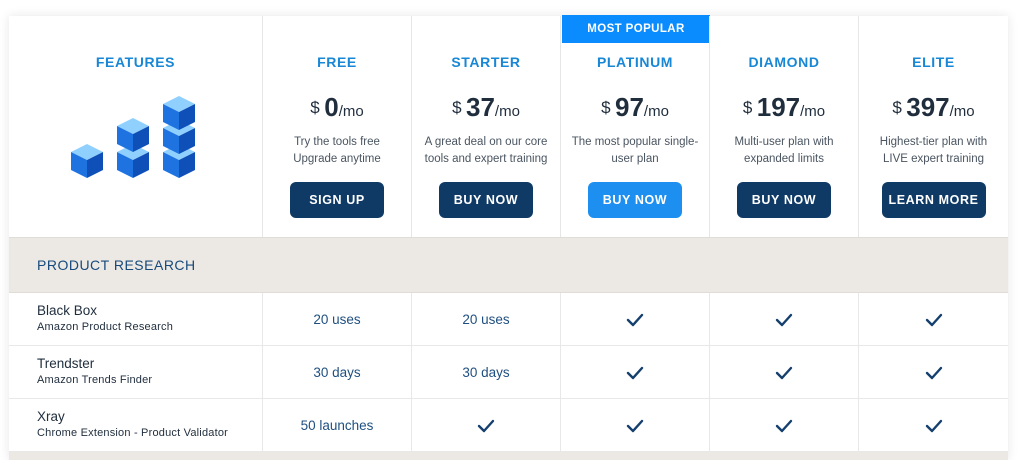 This screenshot has height=460, width=1024. I want to click on plan-name: ELITE, so click(933, 62).